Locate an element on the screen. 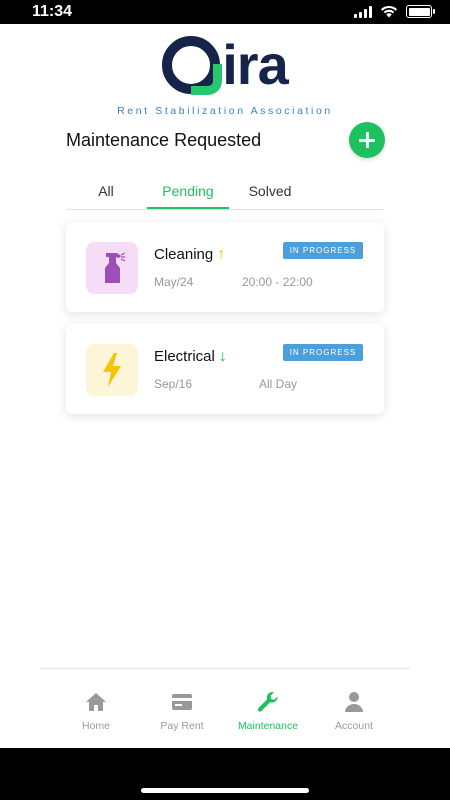 This screenshot has height=800, width=450. home-indicator is located at coordinates (225, 790).